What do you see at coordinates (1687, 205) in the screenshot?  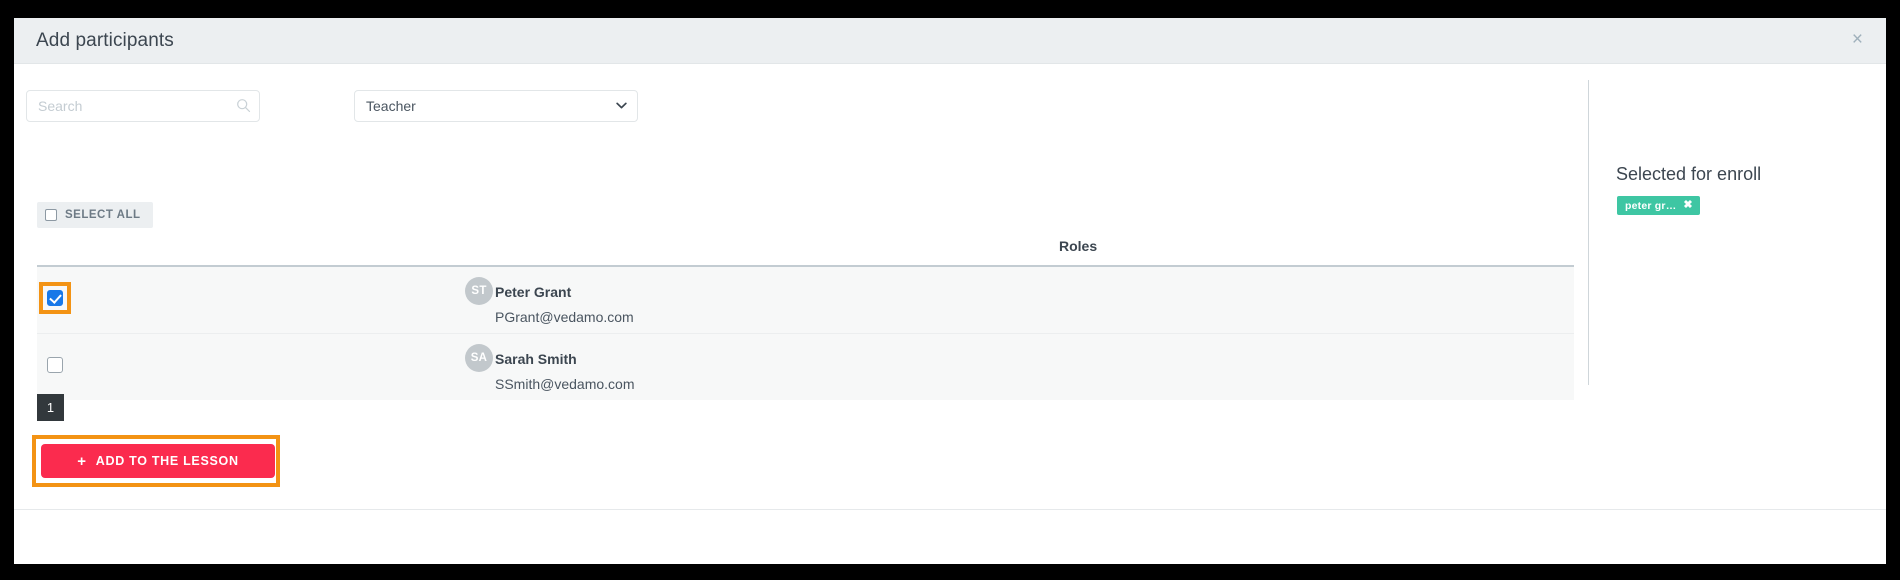 I see `chip-remove-icon: ✖` at bounding box center [1687, 205].